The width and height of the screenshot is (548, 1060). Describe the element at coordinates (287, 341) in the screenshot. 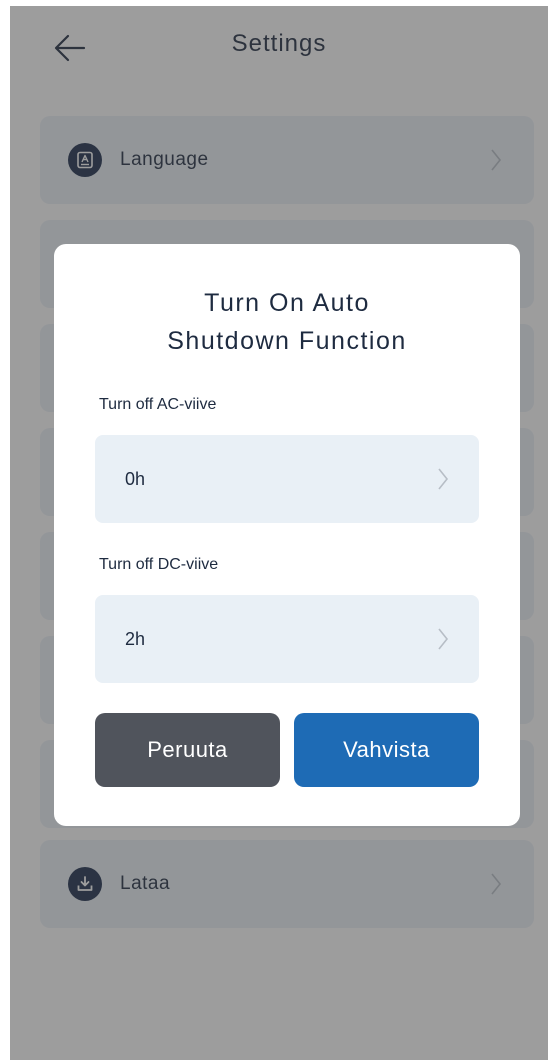

I see `dialog-title-line-2: Shutdown Function` at that location.